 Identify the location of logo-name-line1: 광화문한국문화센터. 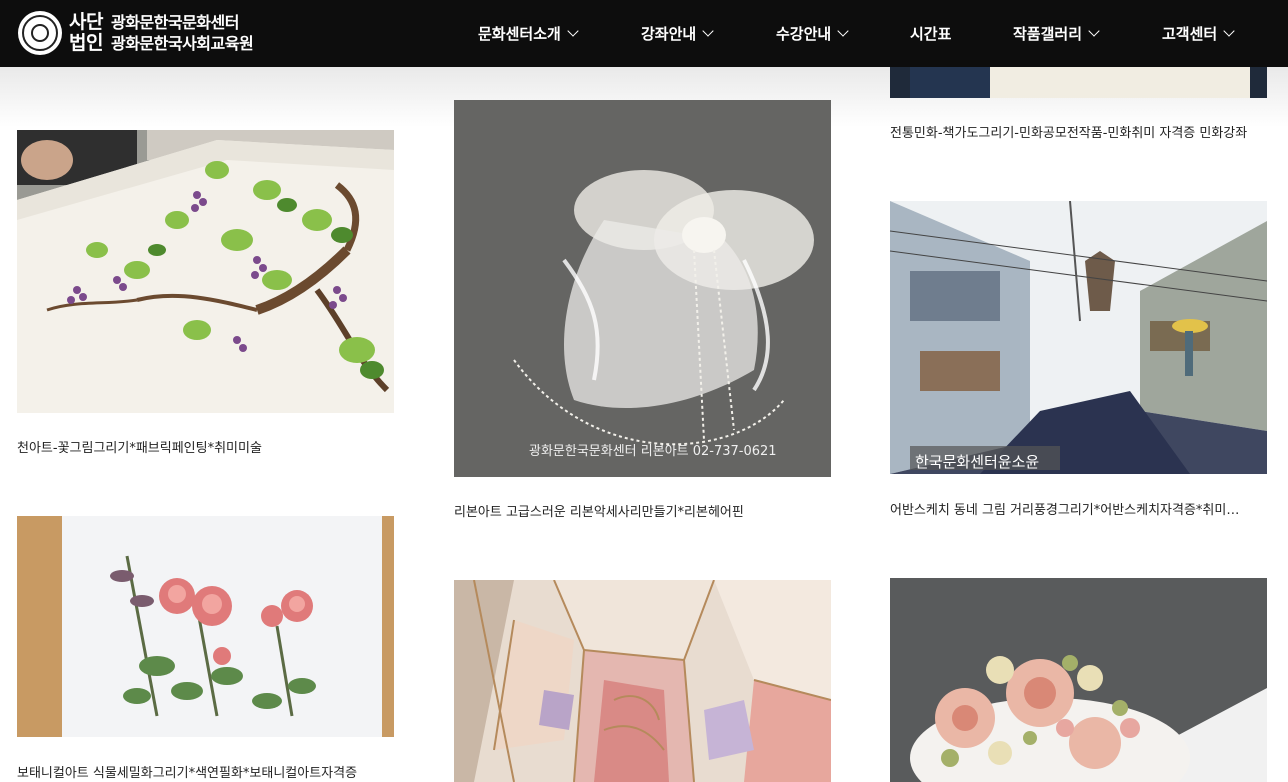
(174, 22).